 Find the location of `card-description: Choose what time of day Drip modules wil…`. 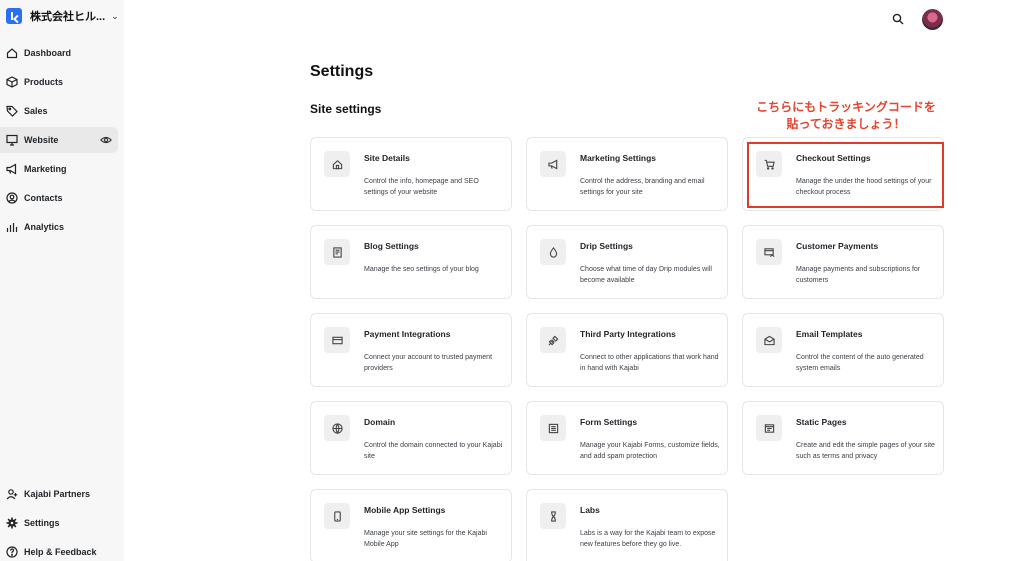

card-description: Choose what time of day Drip modules wil… is located at coordinates (646, 275).